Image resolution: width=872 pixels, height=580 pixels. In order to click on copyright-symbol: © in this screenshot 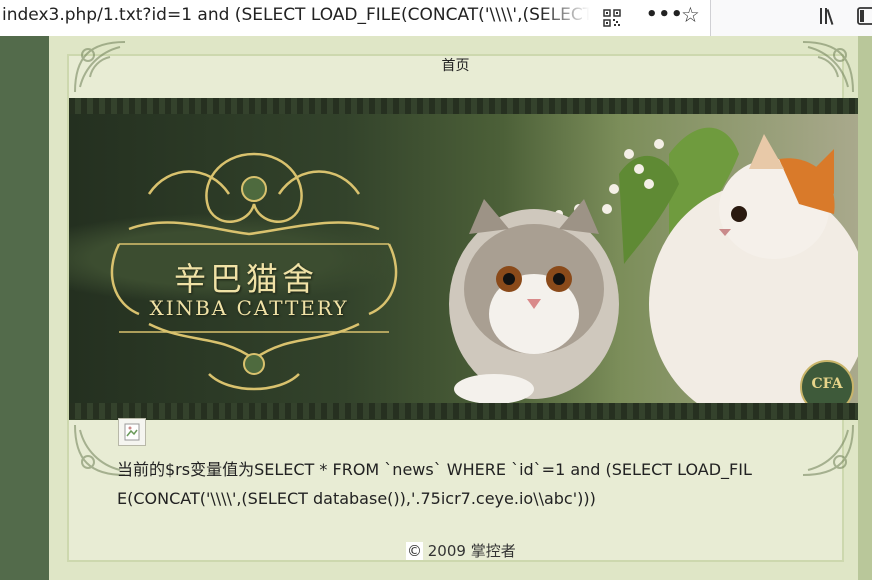, I will do `click(414, 551)`.